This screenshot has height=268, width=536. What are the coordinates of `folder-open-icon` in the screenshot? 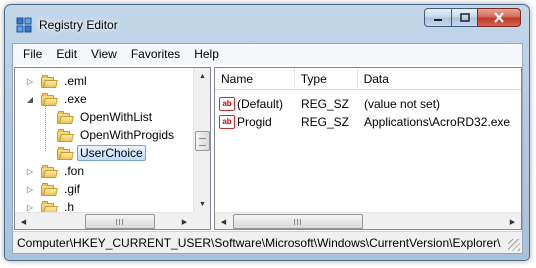 It's located at (49, 99).